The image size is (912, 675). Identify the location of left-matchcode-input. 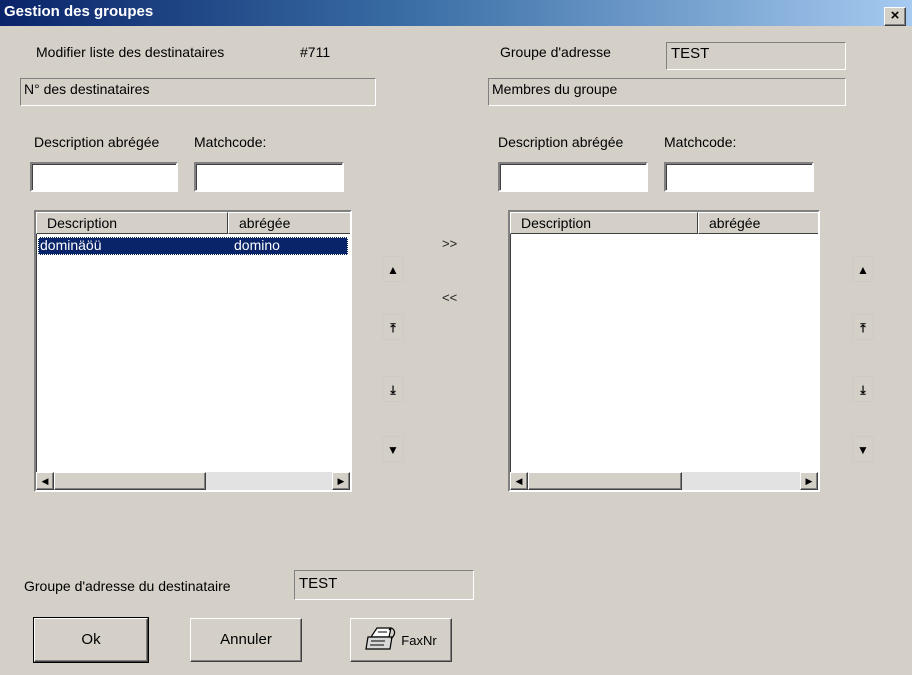
(269, 177).